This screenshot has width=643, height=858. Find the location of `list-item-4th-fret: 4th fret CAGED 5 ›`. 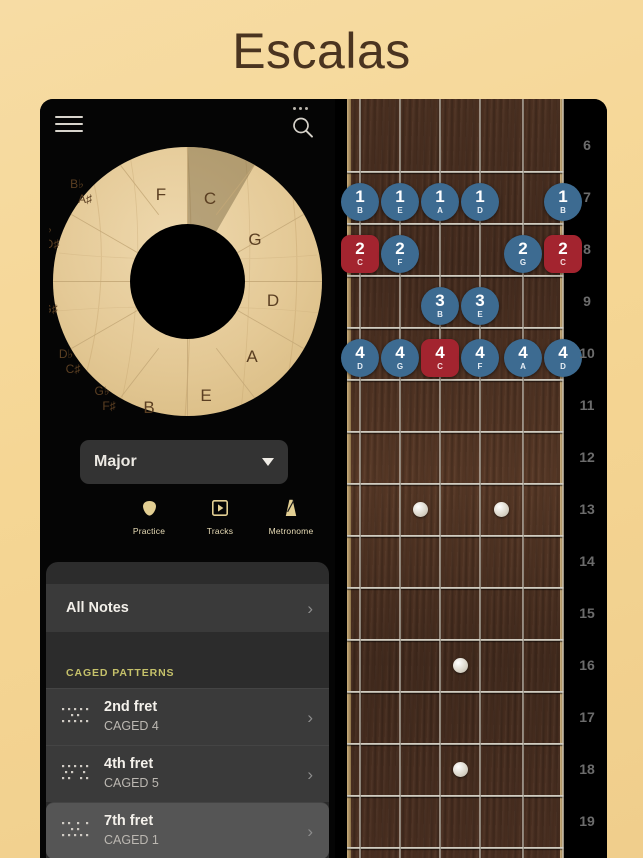

list-item-4th-fret: 4th fret CAGED 5 › is located at coordinates (187, 773).